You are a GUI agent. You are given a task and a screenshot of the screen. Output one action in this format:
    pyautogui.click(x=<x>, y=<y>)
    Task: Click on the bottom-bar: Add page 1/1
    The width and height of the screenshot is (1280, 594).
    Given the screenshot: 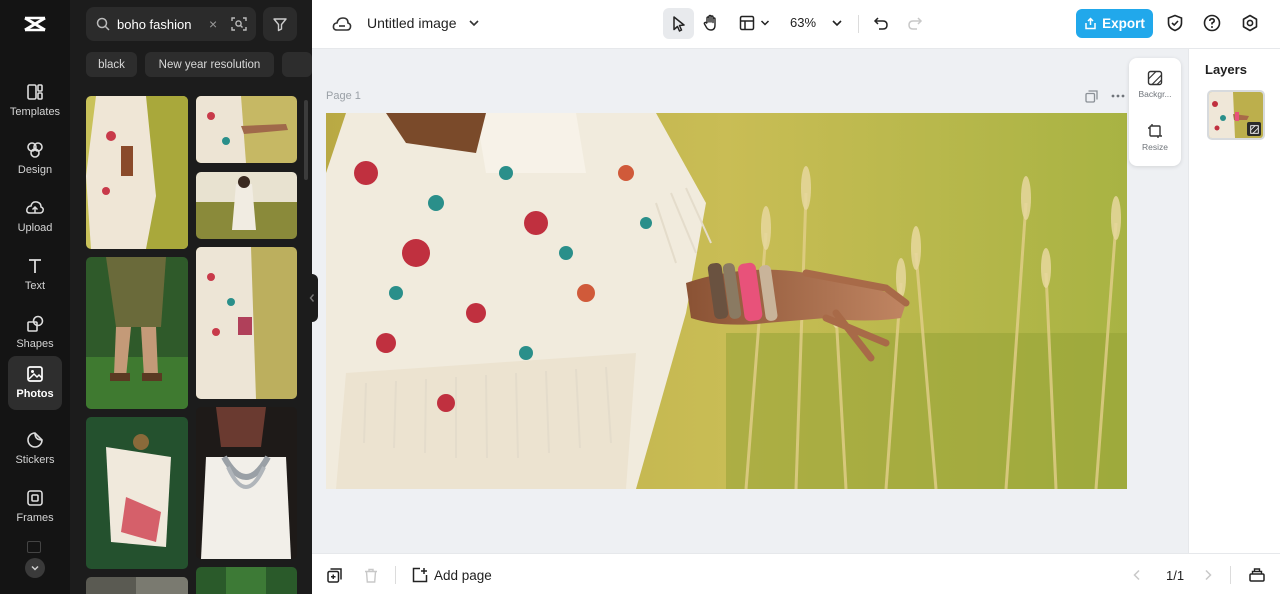 What is the action you would take?
    pyautogui.click(x=796, y=573)
    